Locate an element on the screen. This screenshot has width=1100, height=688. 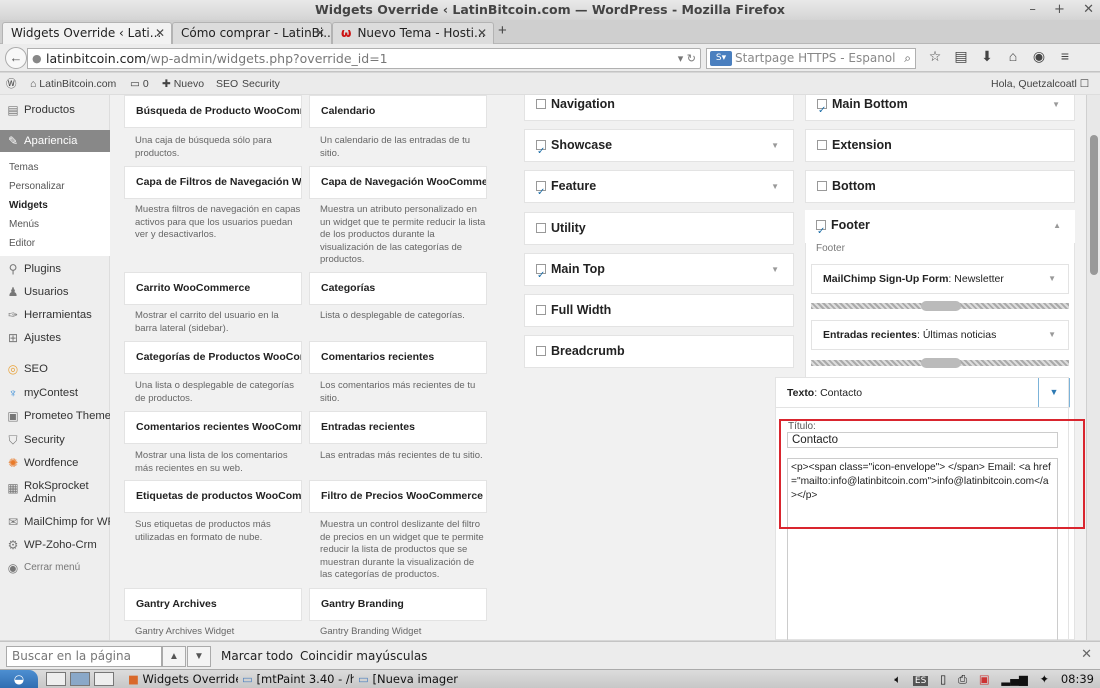
submenu-temas: Temas is located at coordinates (23, 167).